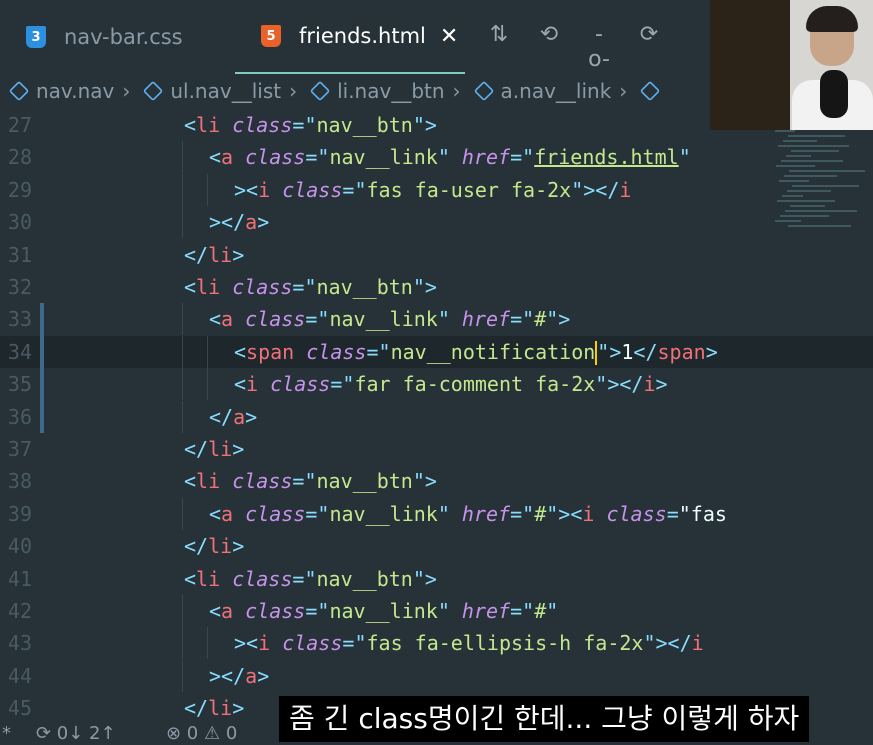 This screenshot has width=873, height=745. Describe the element at coordinates (436, 222) in the screenshot. I see `code-line: 30 ></a>` at that location.